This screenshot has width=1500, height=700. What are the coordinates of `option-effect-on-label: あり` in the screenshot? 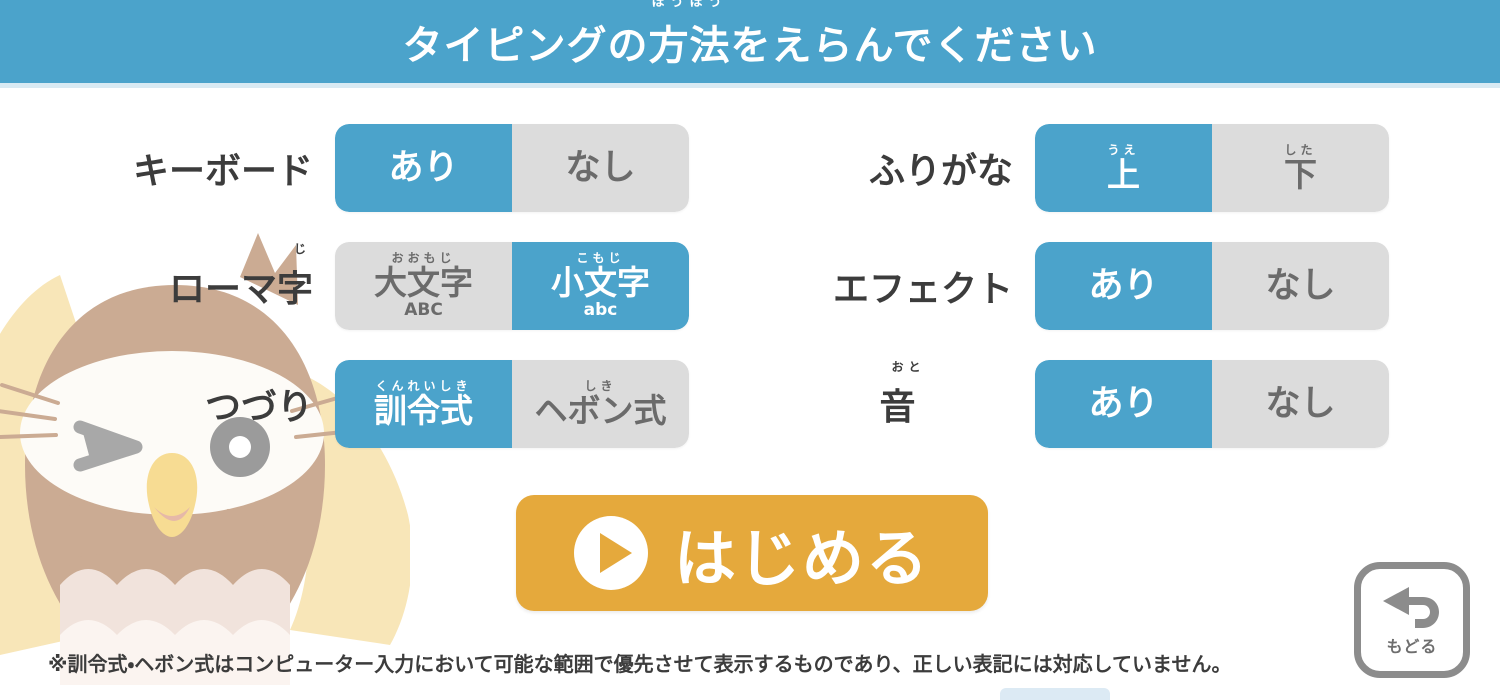 It's located at (1123, 285).